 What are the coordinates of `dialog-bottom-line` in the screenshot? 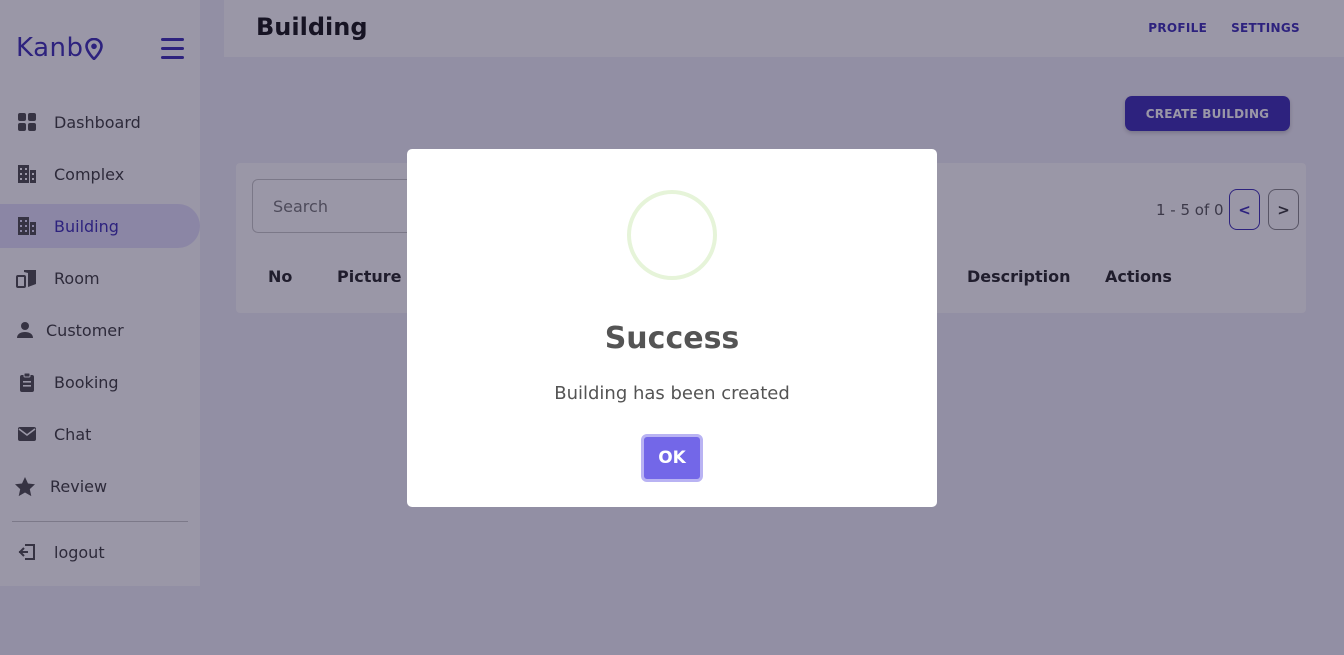 It's located at (783, 506).